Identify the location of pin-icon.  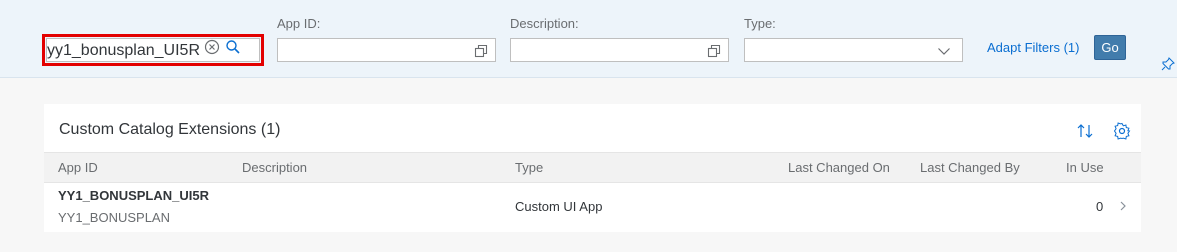
(1168, 64).